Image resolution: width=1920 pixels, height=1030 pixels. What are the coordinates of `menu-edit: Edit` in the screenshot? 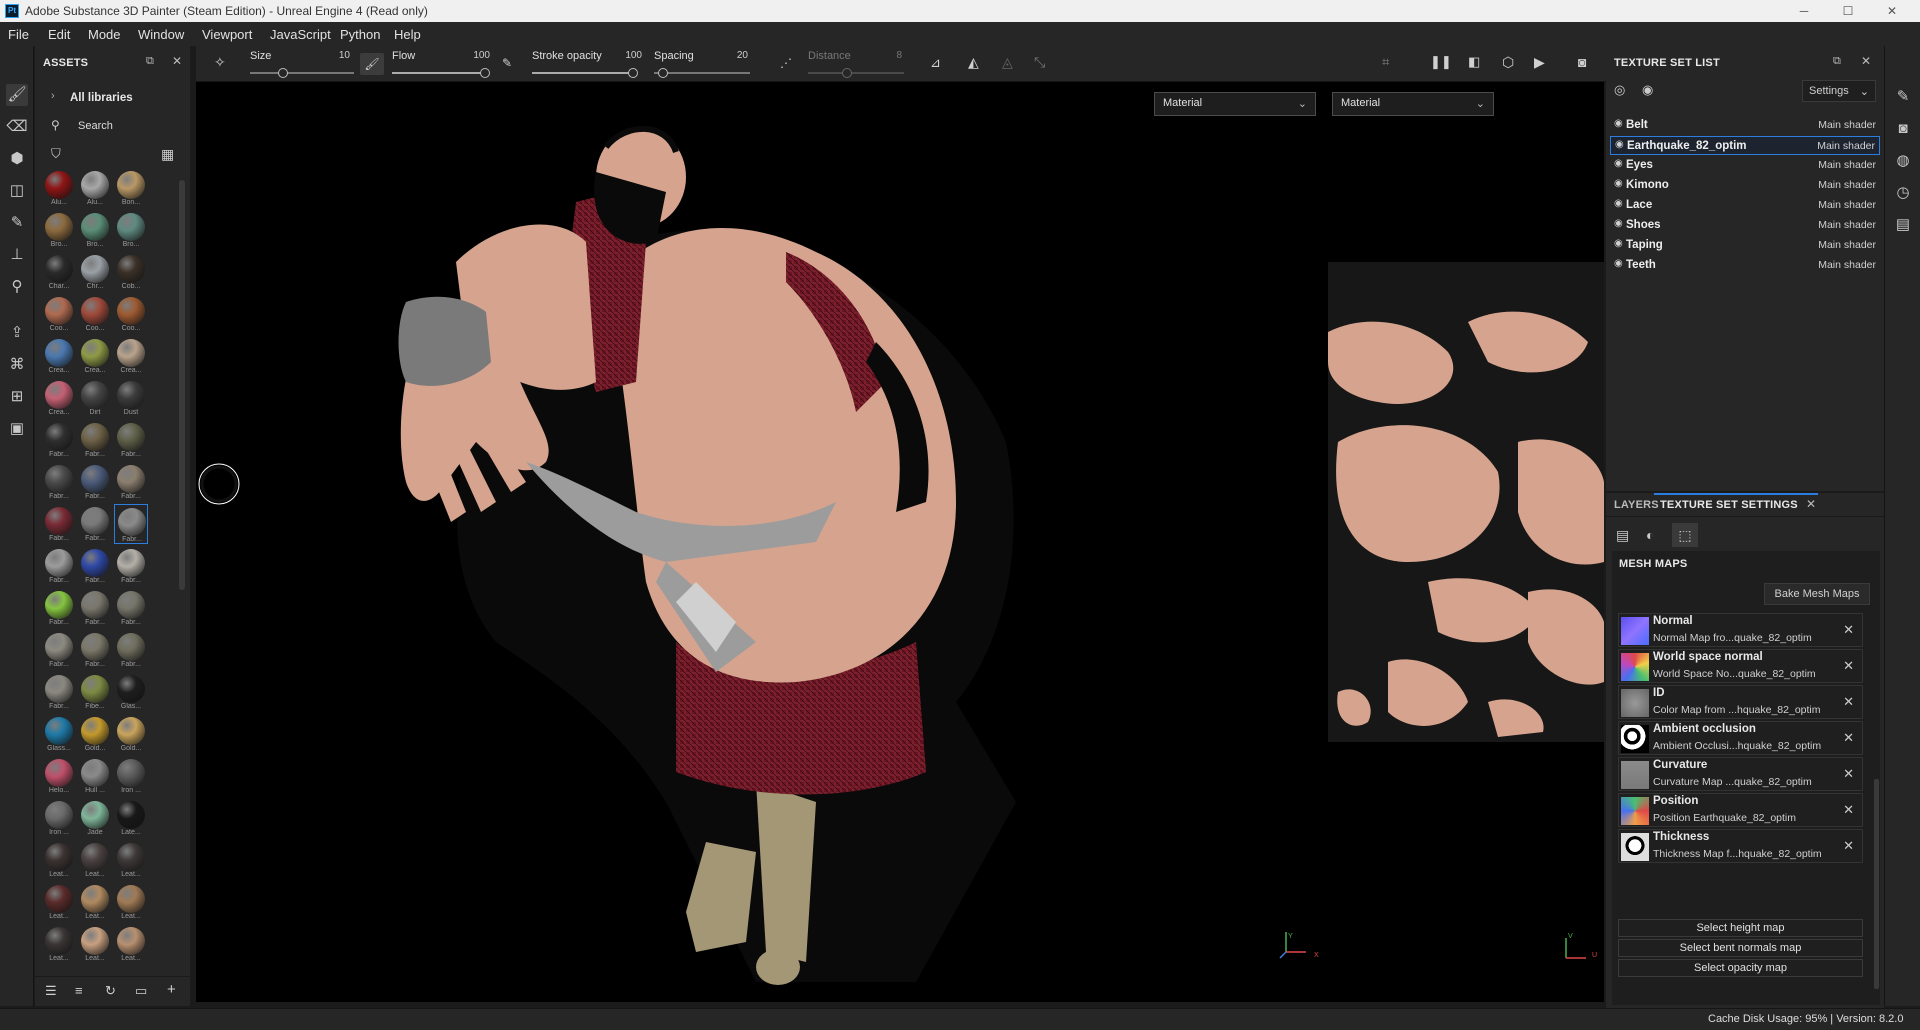 It's located at (59, 34).